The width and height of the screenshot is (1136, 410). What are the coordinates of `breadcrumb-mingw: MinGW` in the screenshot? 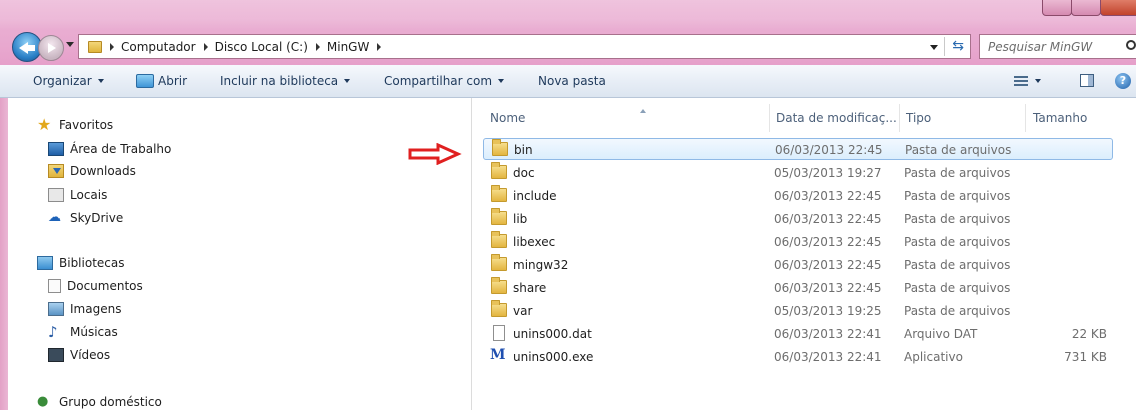 It's located at (348, 47).